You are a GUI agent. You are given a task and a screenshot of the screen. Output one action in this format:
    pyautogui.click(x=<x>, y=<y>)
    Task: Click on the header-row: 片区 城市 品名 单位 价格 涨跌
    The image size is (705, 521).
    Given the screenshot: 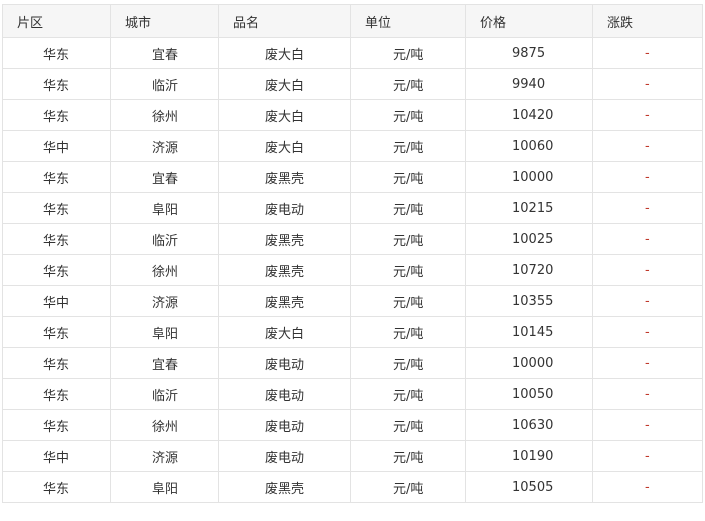 What is the action you would take?
    pyautogui.click(x=352, y=21)
    